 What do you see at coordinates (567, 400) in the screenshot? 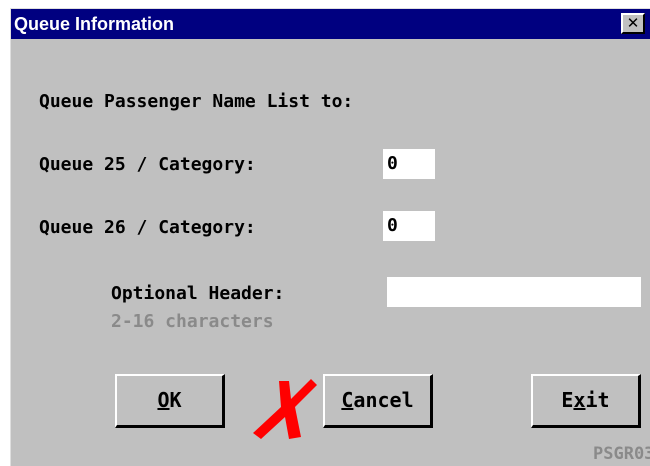
I see `exit-label-pre: E` at bounding box center [567, 400].